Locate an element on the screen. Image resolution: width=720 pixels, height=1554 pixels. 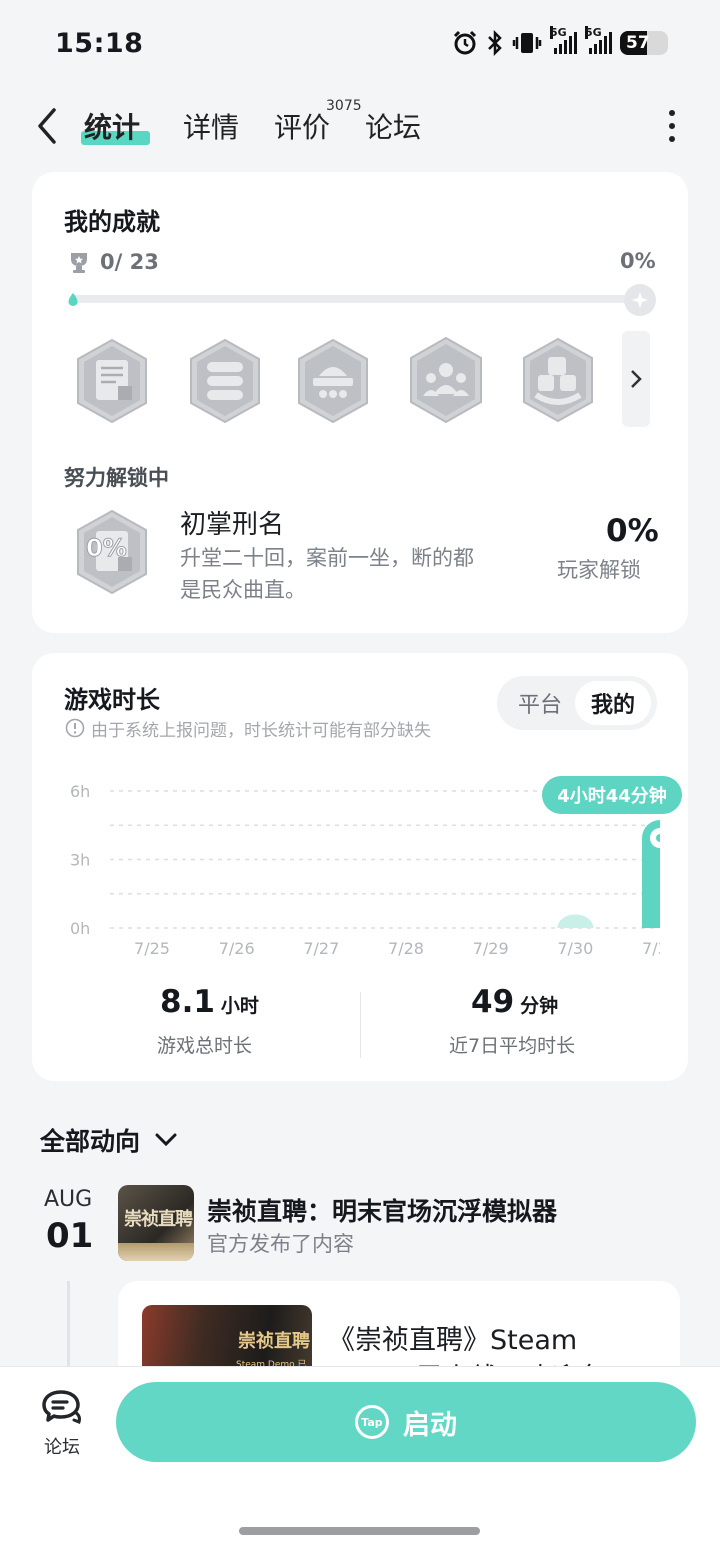
more-options-icon is located at coordinates (672, 126).